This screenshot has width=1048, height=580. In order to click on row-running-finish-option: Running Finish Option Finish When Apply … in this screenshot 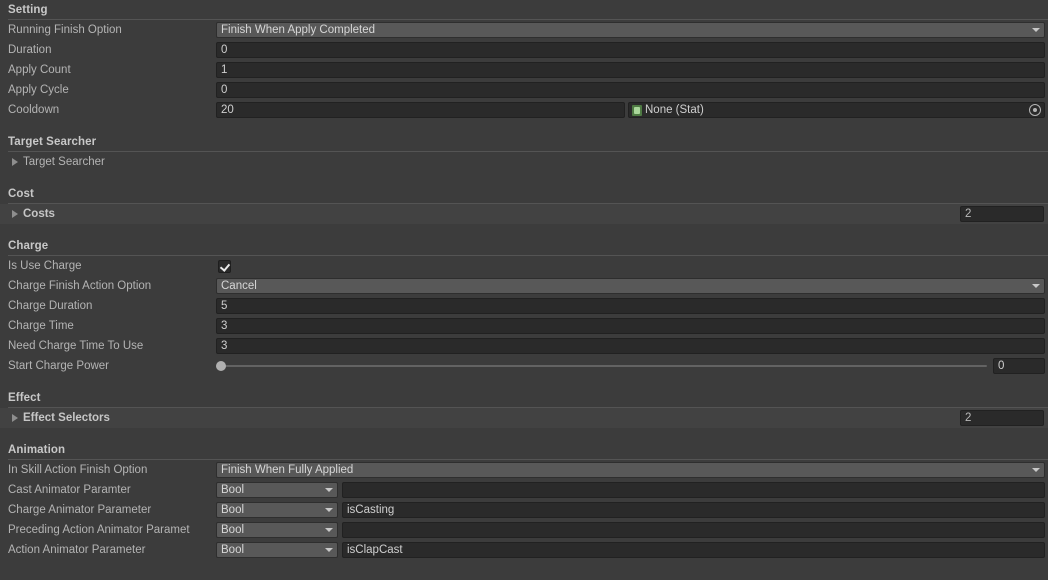, I will do `click(524, 30)`.